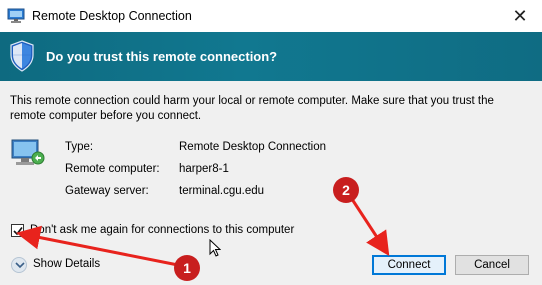 The image size is (542, 285). Describe the element at coordinates (253, 147) in the screenshot. I see `detail-value: Remote Desktop Connection` at that location.